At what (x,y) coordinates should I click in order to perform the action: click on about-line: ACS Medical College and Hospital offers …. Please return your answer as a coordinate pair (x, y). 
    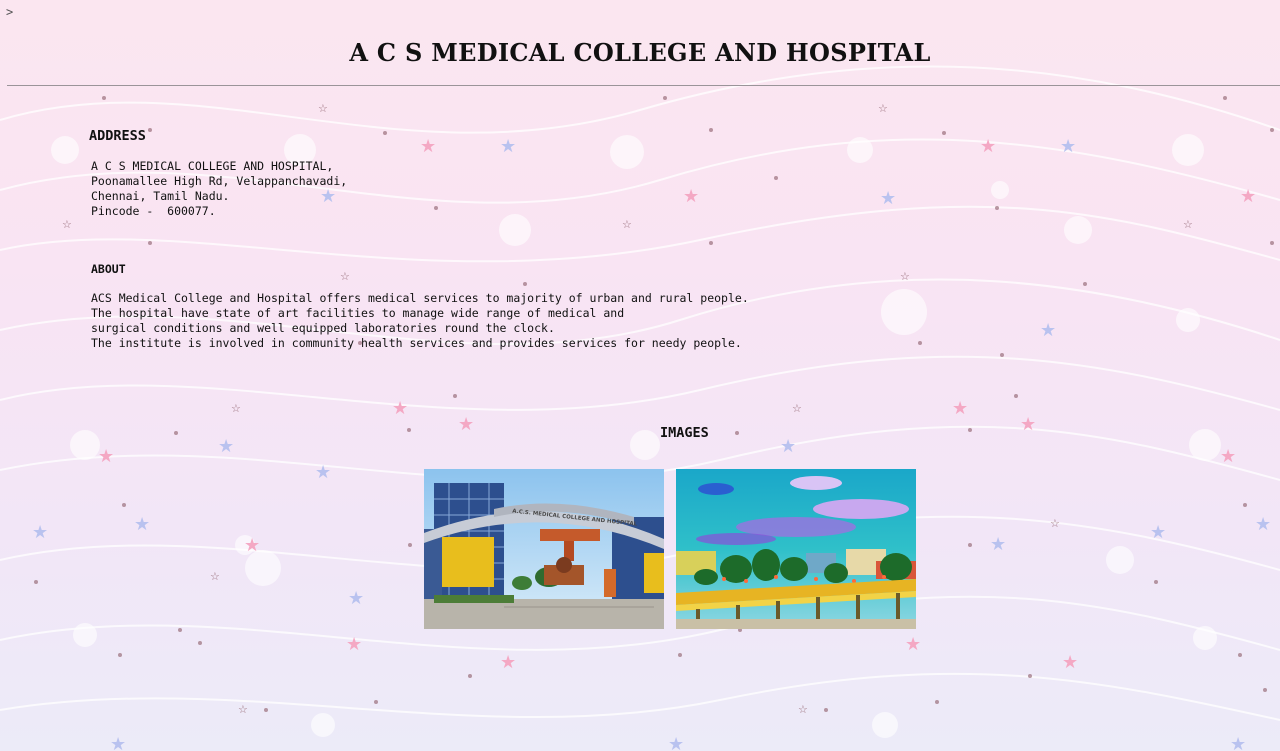
    Looking at the image, I should click on (420, 298).